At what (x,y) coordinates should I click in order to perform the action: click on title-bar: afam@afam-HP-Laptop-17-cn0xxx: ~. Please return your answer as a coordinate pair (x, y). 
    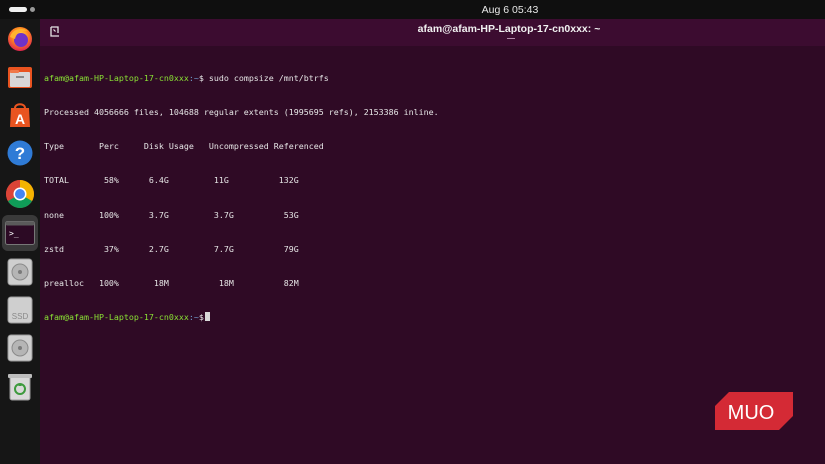
    Looking at the image, I should click on (432, 32).